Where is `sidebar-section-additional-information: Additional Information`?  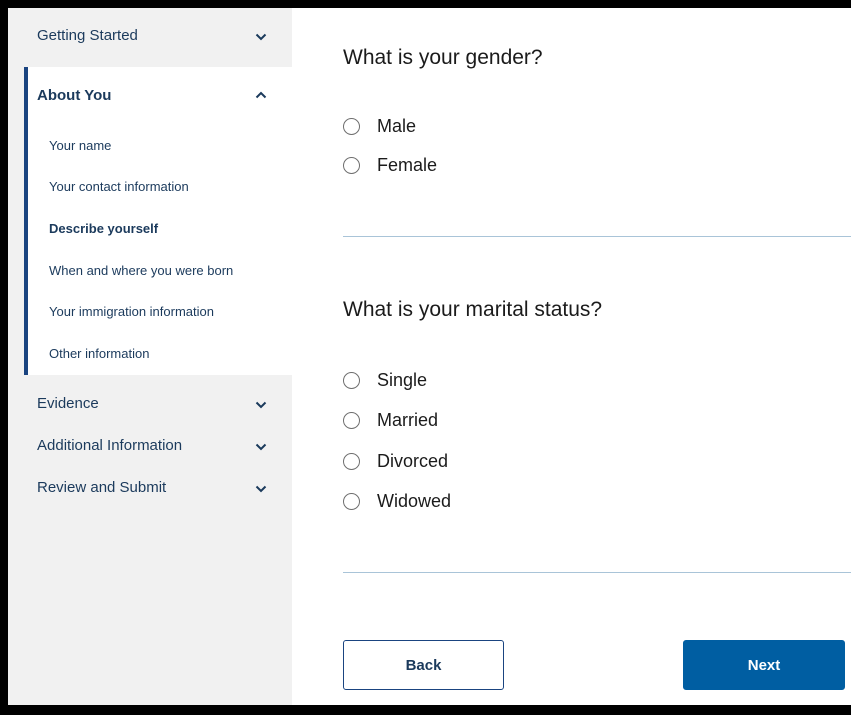 sidebar-section-additional-information: Additional Information is located at coordinates (150, 447).